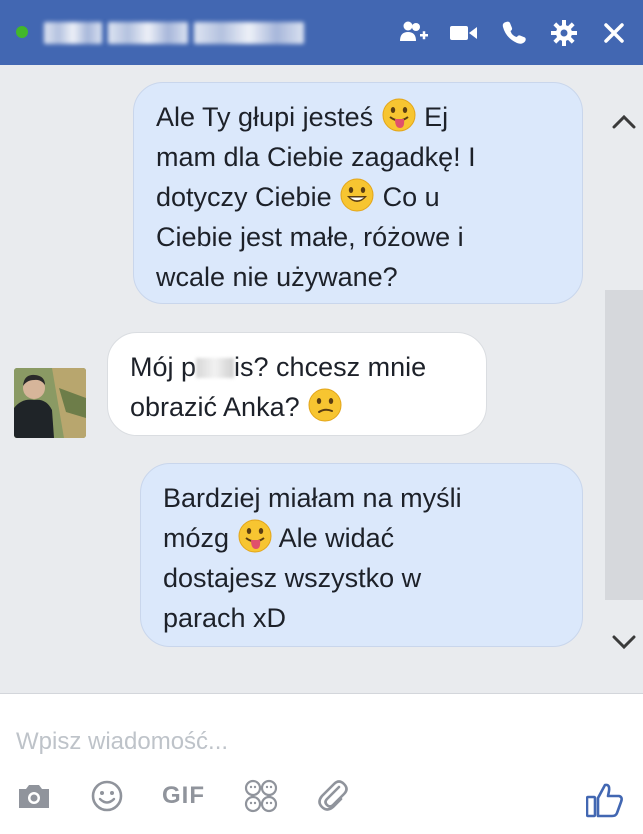 Image resolution: width=643 pixels, height=834 pixels. I want to click on message-text: Bardziej miałam na myśli, so click(312, 498).